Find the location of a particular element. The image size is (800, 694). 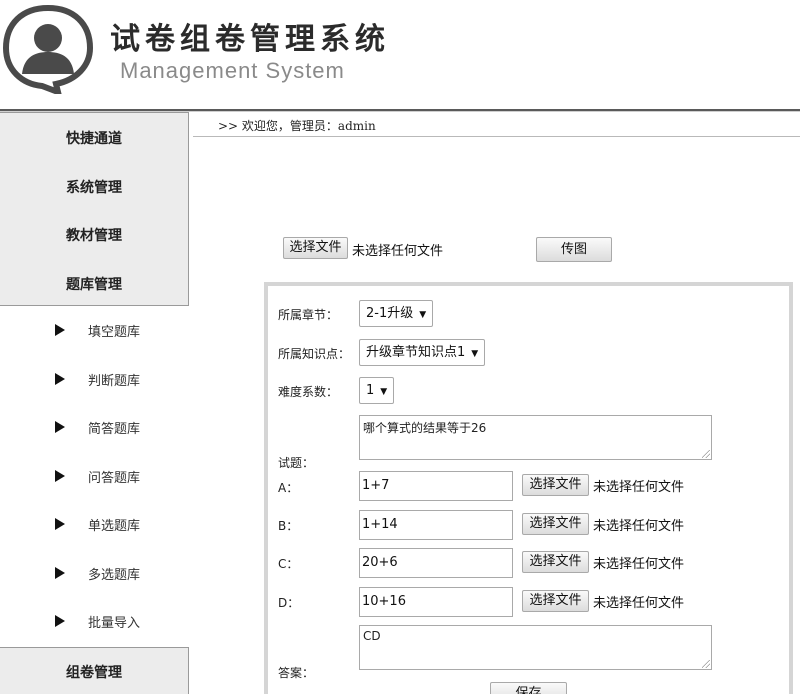

sidebar-subitem-true-false: 判断题库 is located at coordinates (94, 380).